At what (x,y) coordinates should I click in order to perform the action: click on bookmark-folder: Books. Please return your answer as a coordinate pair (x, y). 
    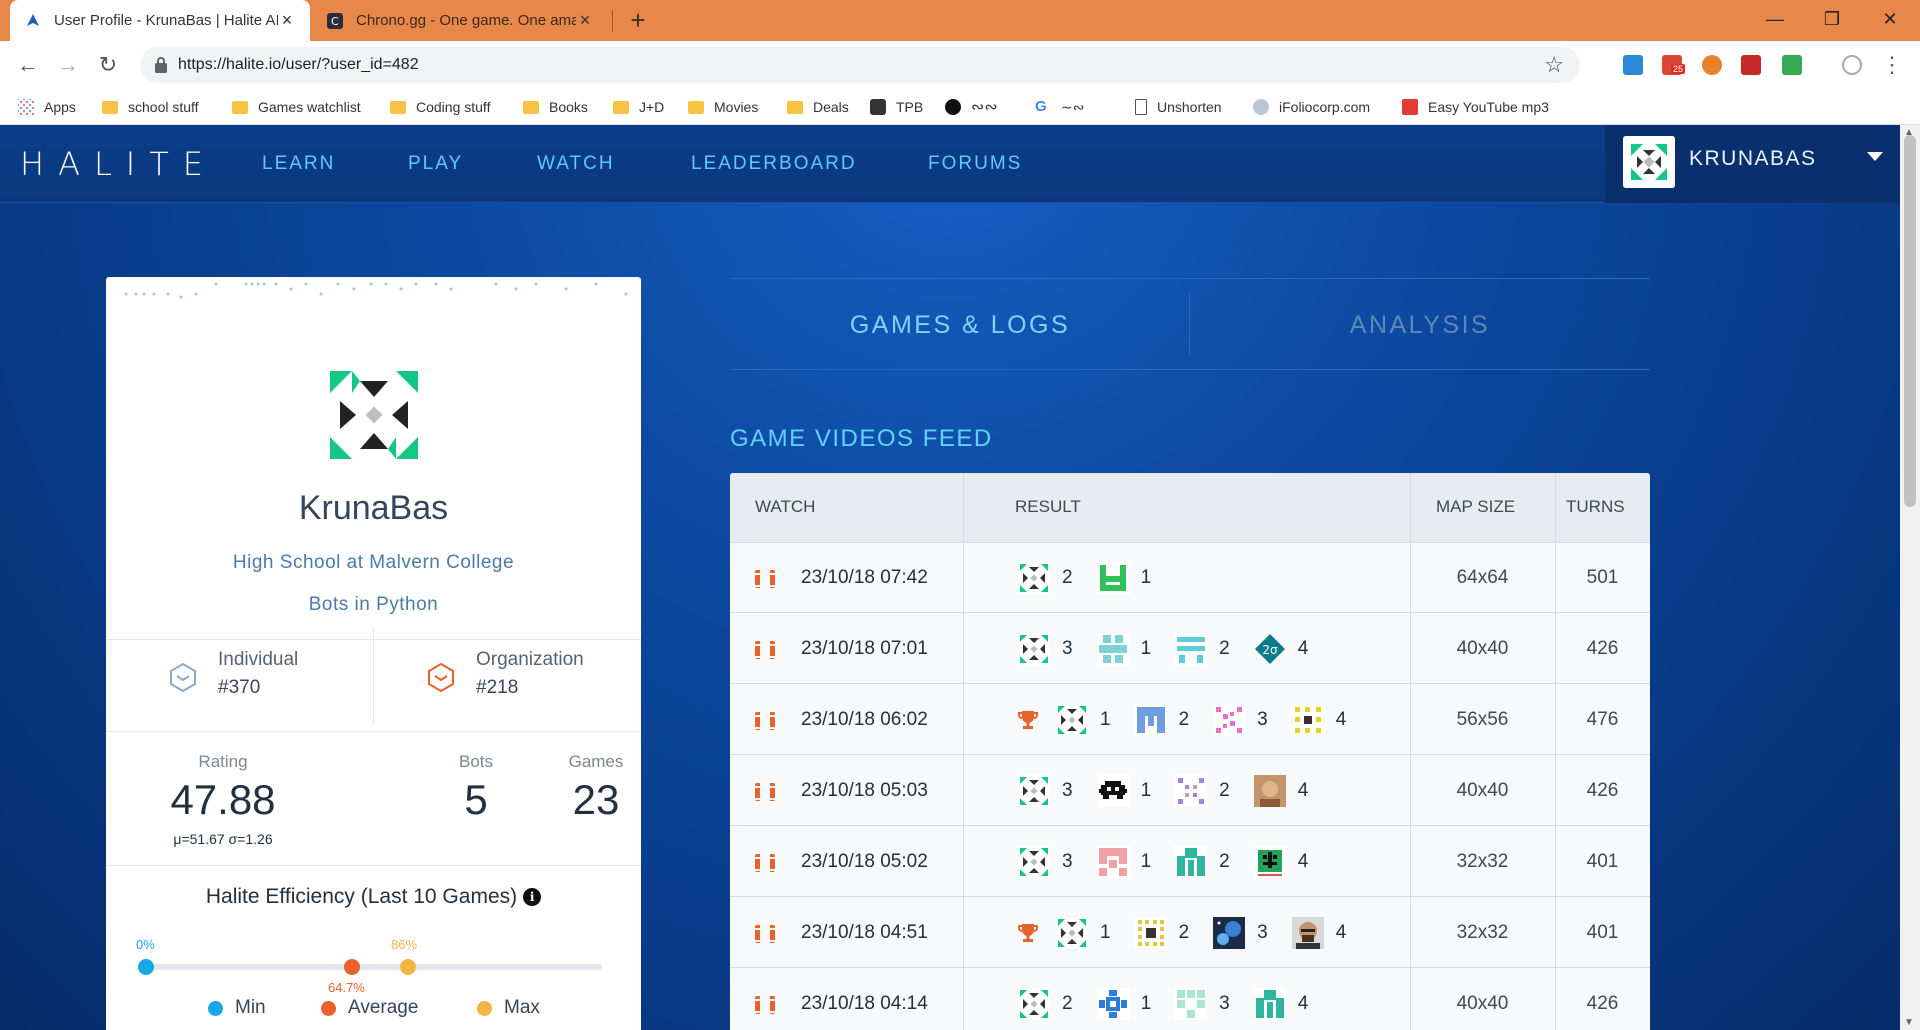
    Looking at the image, I should click on (555, 107).